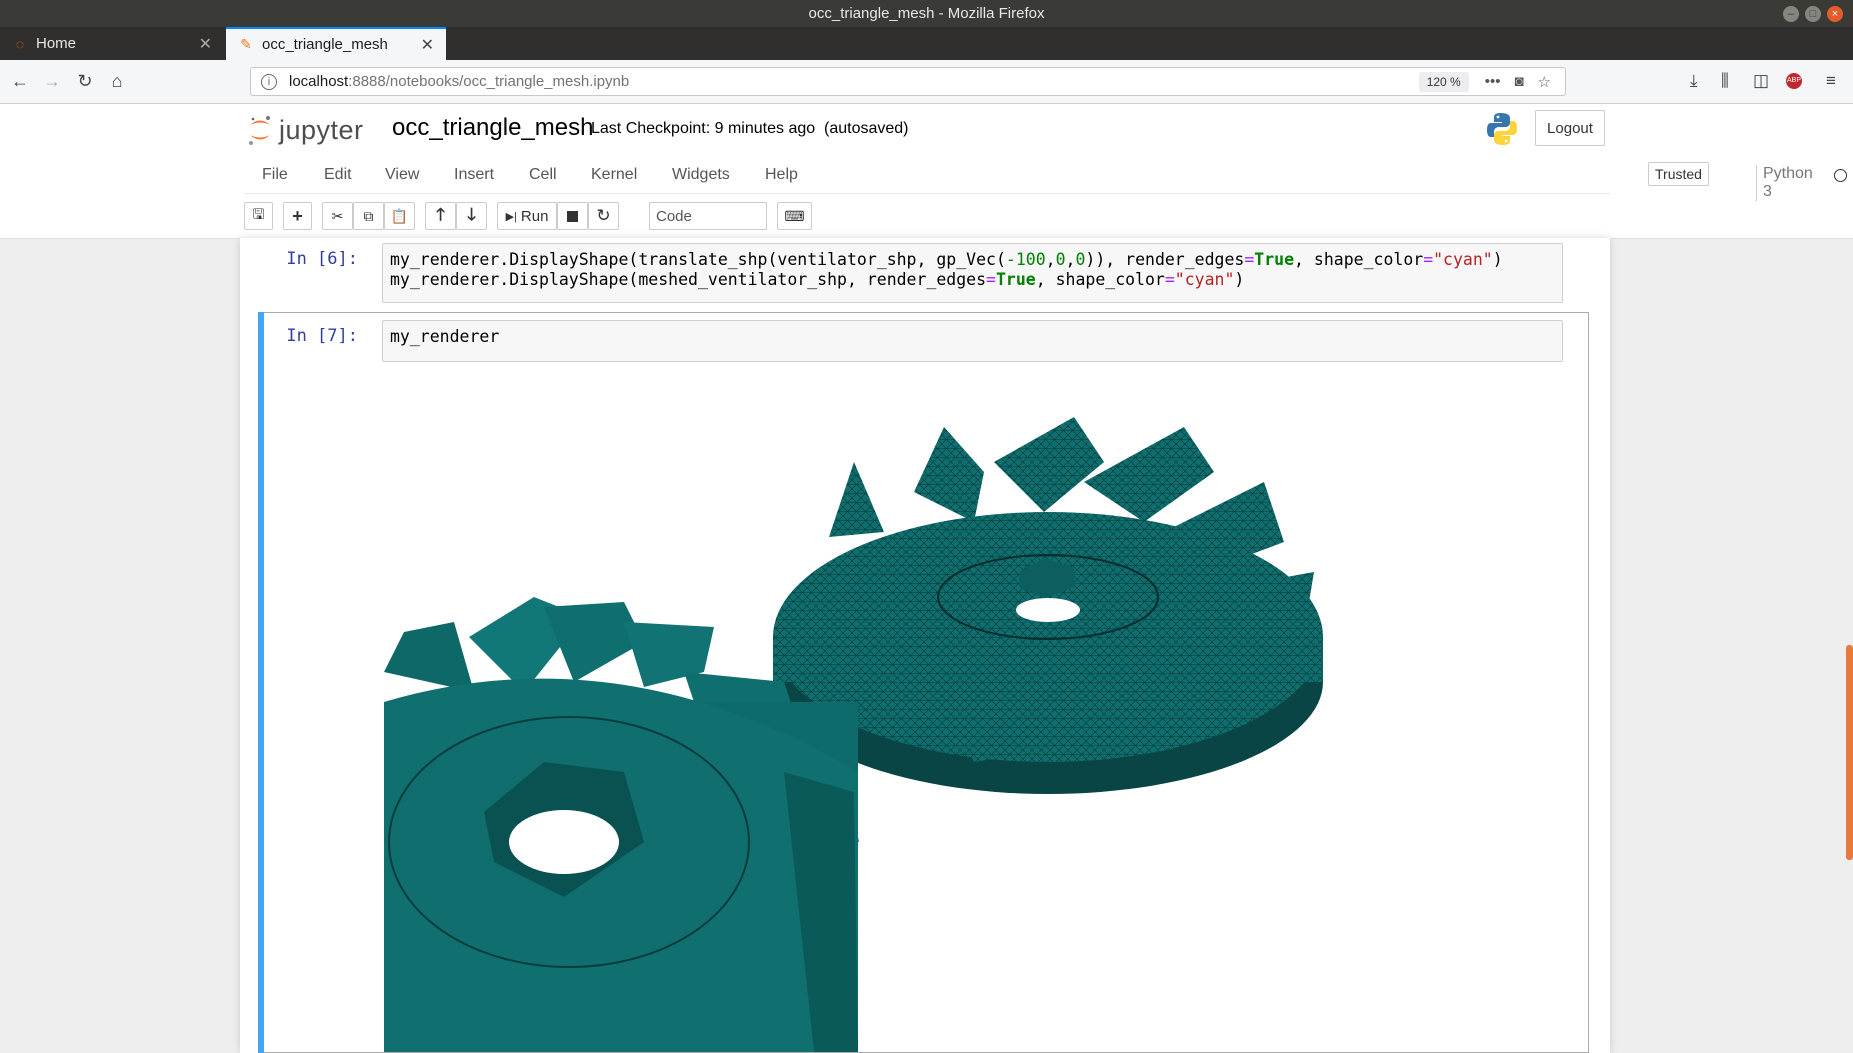  What do you see at coordinates (1694, 81) in the screenshot?
I see `downloads-icon: ⤓` at bounding box center [1694, 81].